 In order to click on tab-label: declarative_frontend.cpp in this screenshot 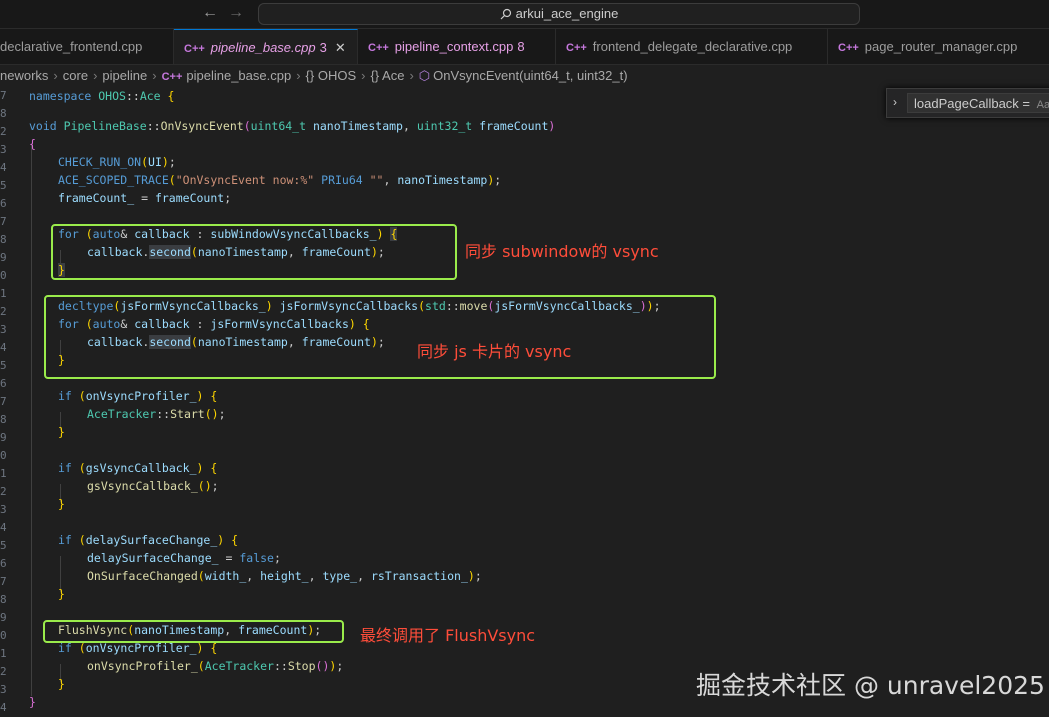, I will do `click(71, 46)`.